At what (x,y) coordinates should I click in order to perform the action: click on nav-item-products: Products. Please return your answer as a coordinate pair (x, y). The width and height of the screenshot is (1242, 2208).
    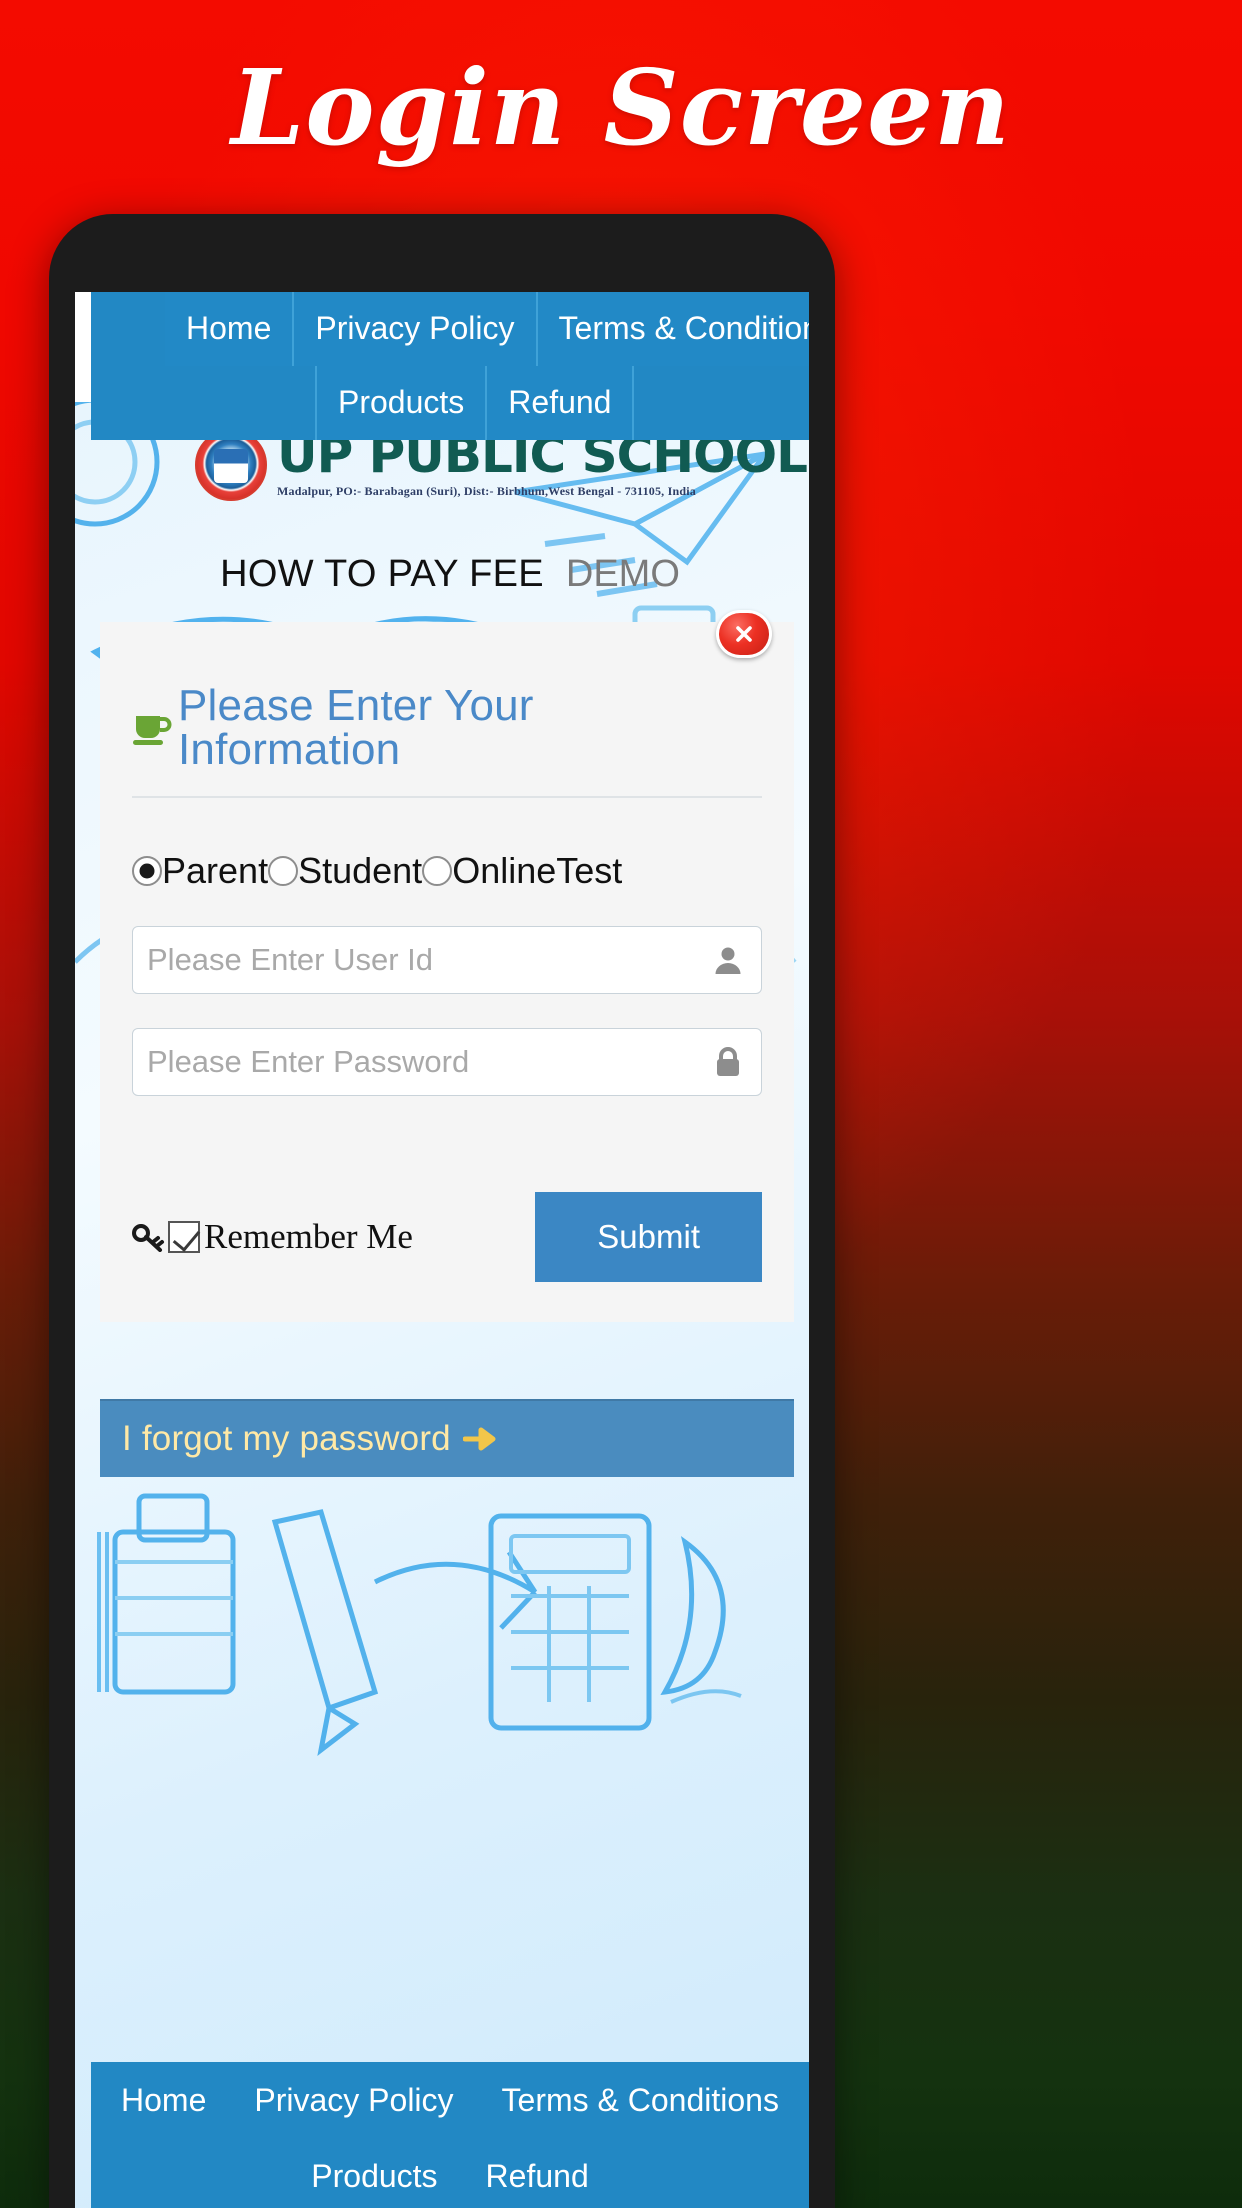
    Looking at the image, I should click on (401, 403).